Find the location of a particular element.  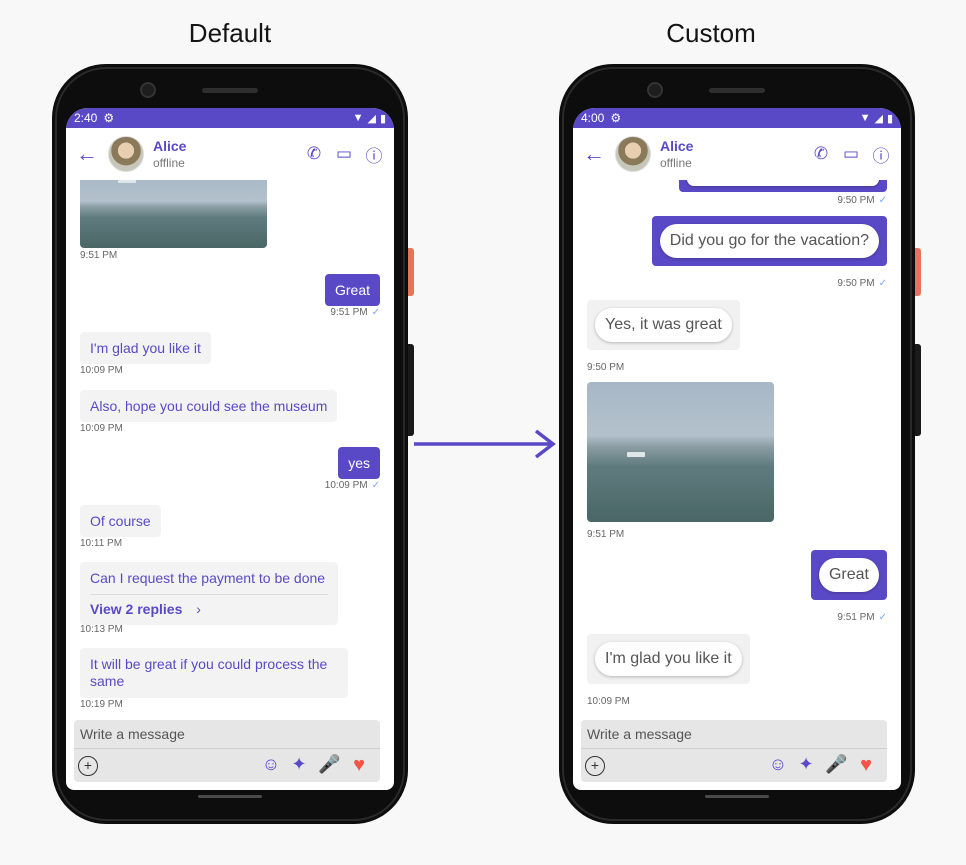

message-time: 10:19 PM is located at coordinates (101, 704).